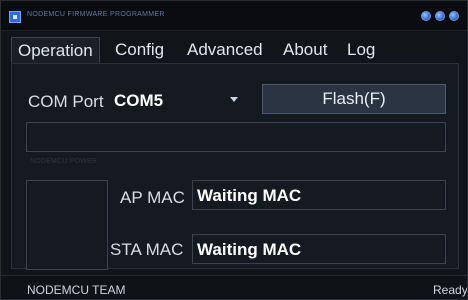  Describe the element at coordinates (15, 17) in the screenshot. I see `app-icon` at that location.